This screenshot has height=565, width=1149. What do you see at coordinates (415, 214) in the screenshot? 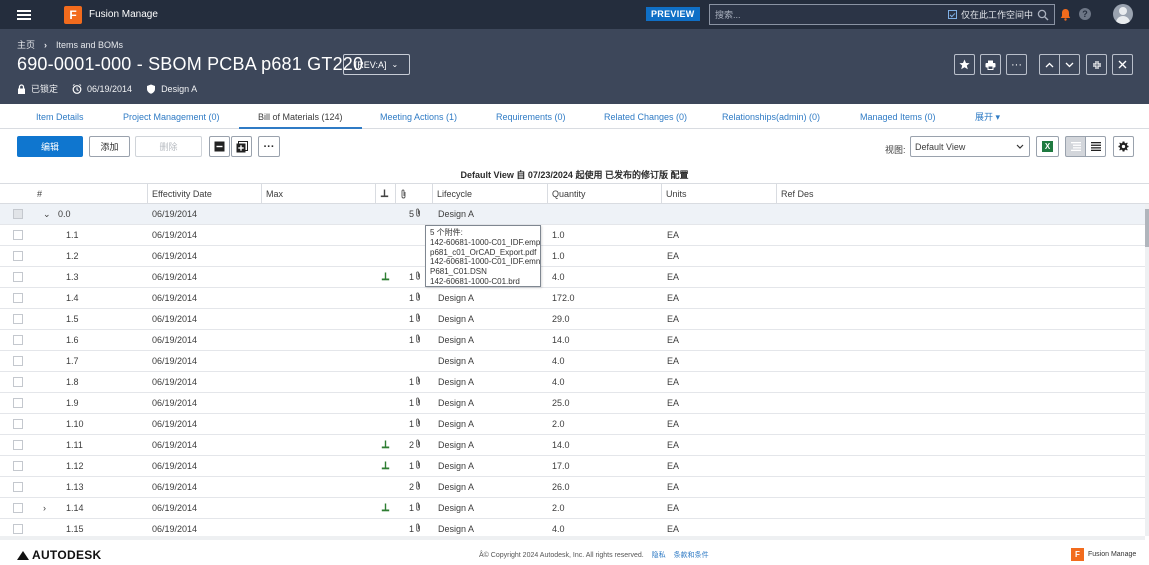
I see `attachment-count: 5` at bounding box center [415, 214].